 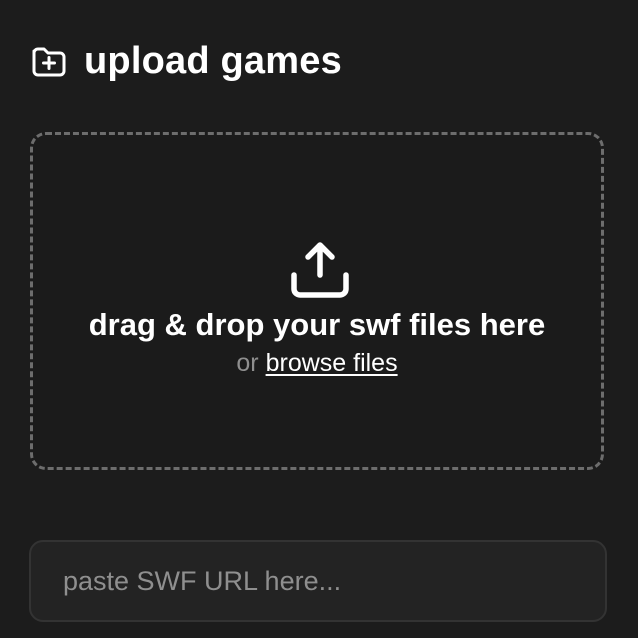 What do you see at coordinates (49, 61) in the screenshot?
I see `folder-plus-icon` at bounding box center [49, 61].